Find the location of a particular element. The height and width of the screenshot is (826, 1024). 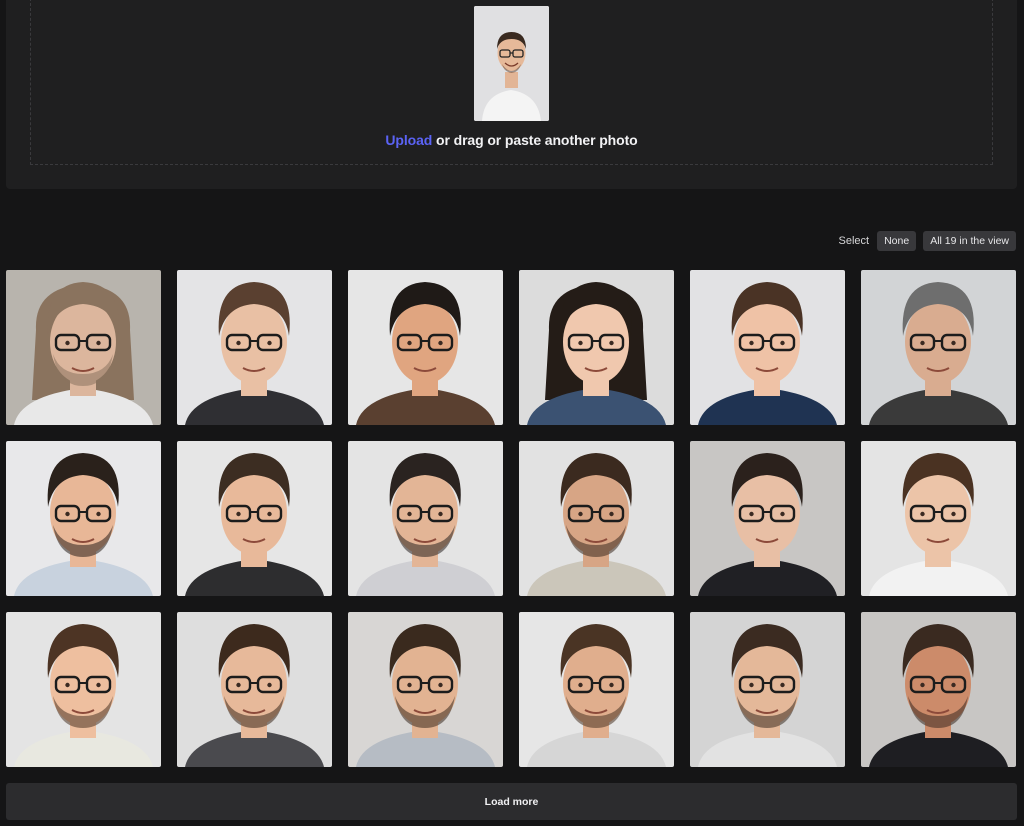

upload-instructions: Upload or drag or paste another photo is located at coordinates (511, 140).